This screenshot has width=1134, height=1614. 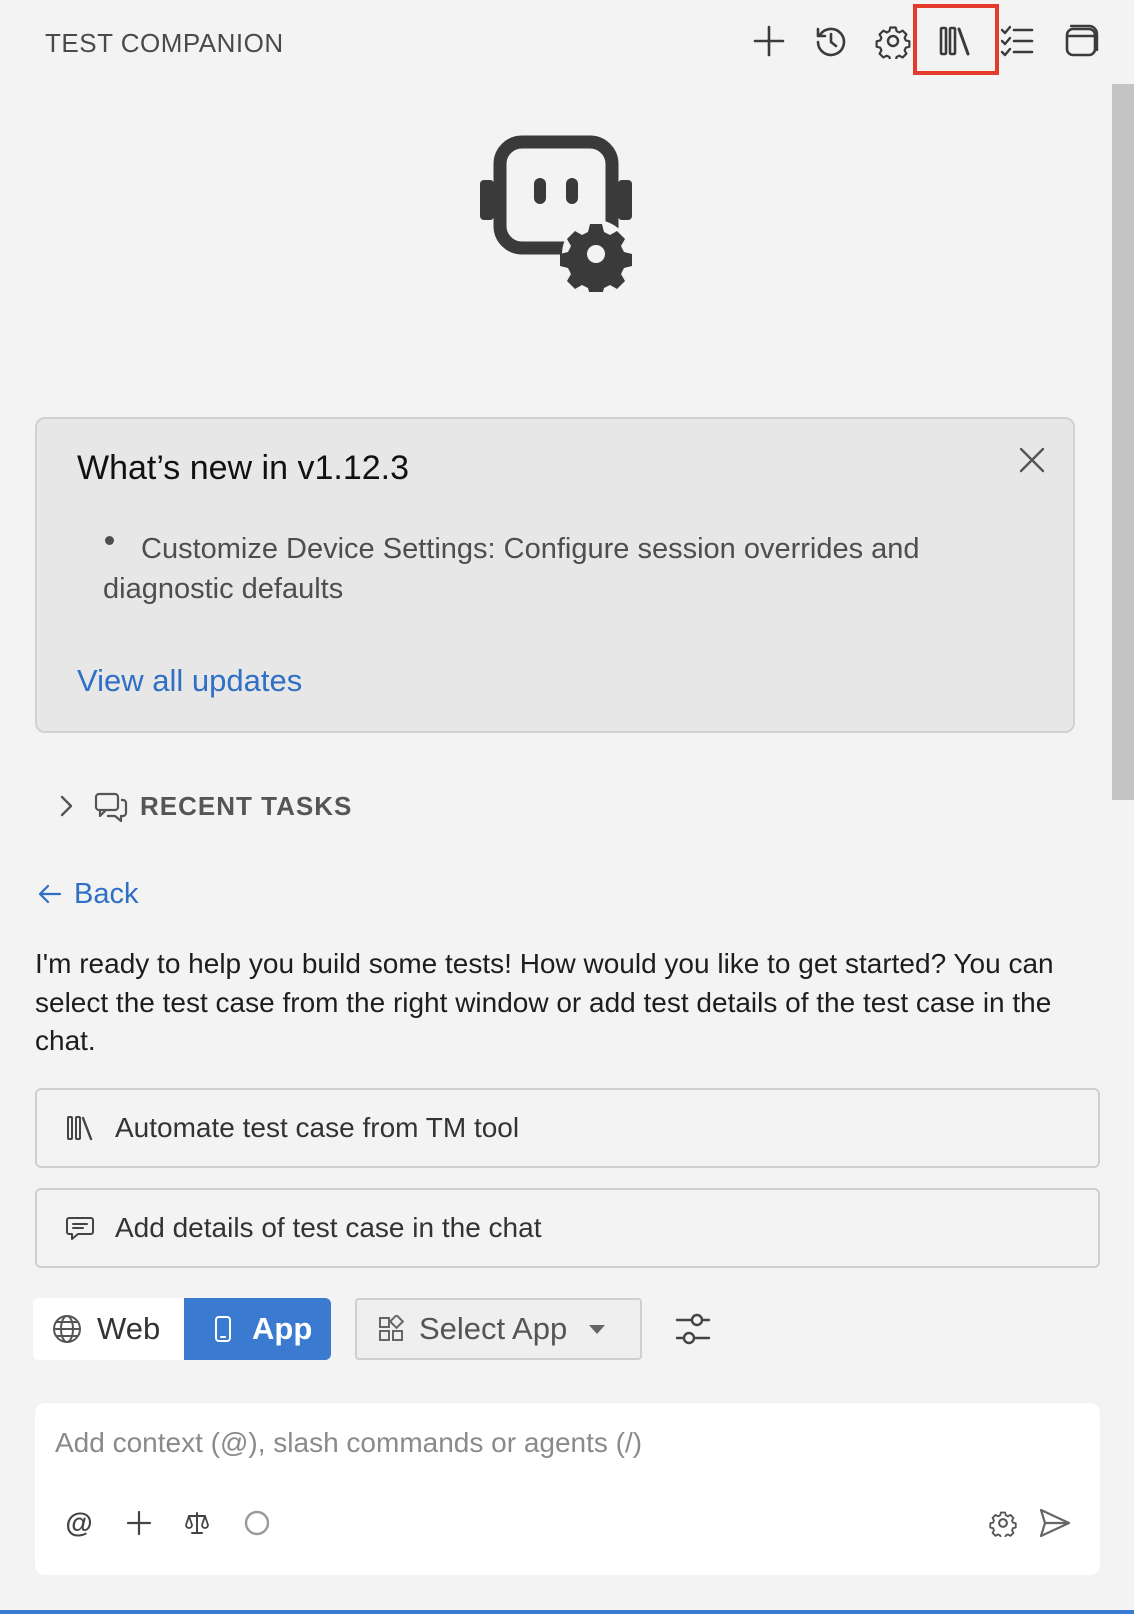 What do you see at coordinates (67, 1329) in the screenshot?
I see `globe-icon` at bounding box center [67, 1329].